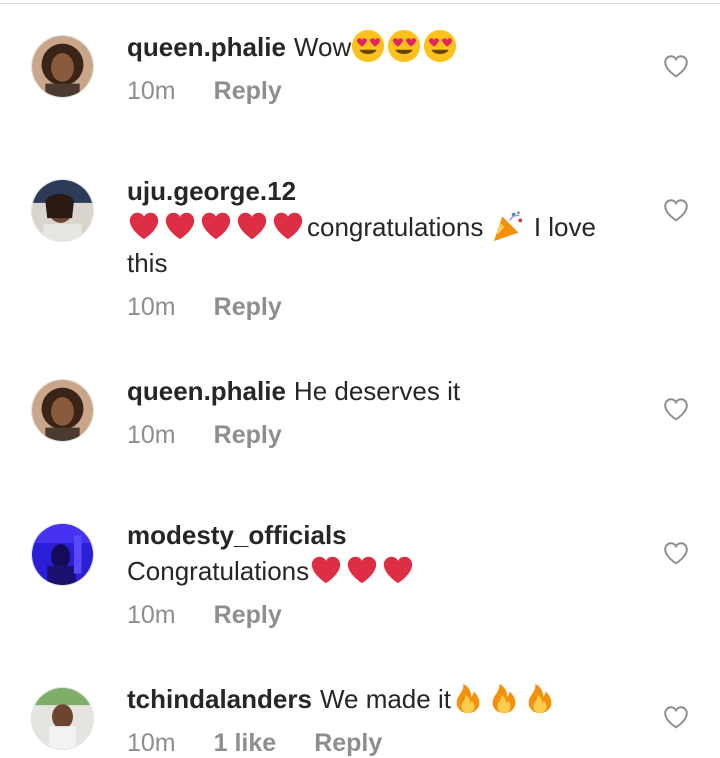 This screenshot has width=720, height=758. I want to click on comment-username: modesty_officials, so click(379, 535).